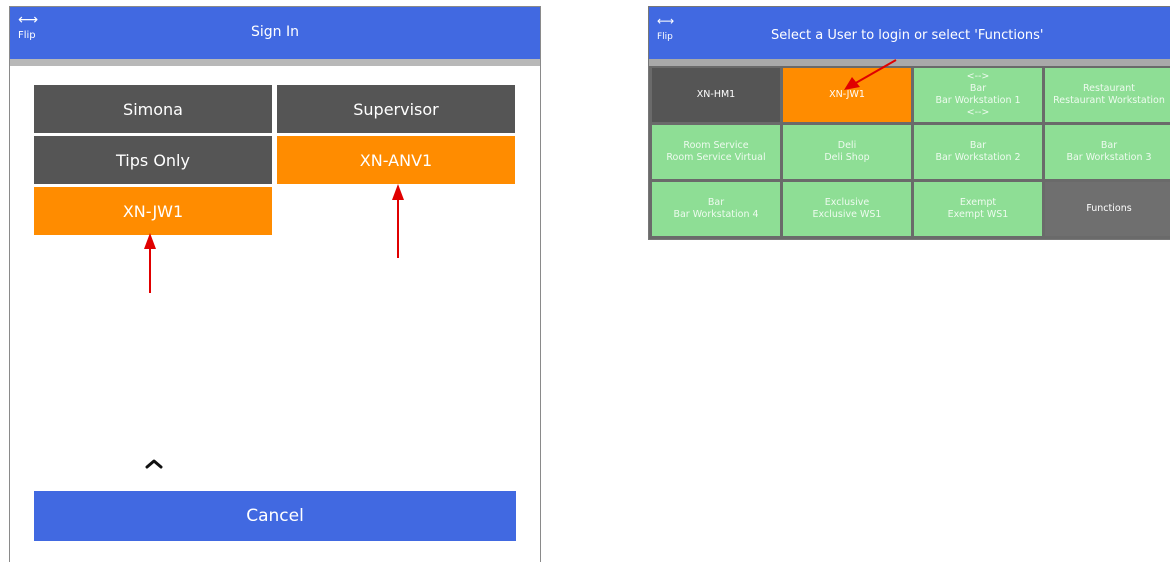 The height and width of the screenshot is (562, 1170). I want to click on user-tile-tips-only: Tips Only, so click(153, 160).